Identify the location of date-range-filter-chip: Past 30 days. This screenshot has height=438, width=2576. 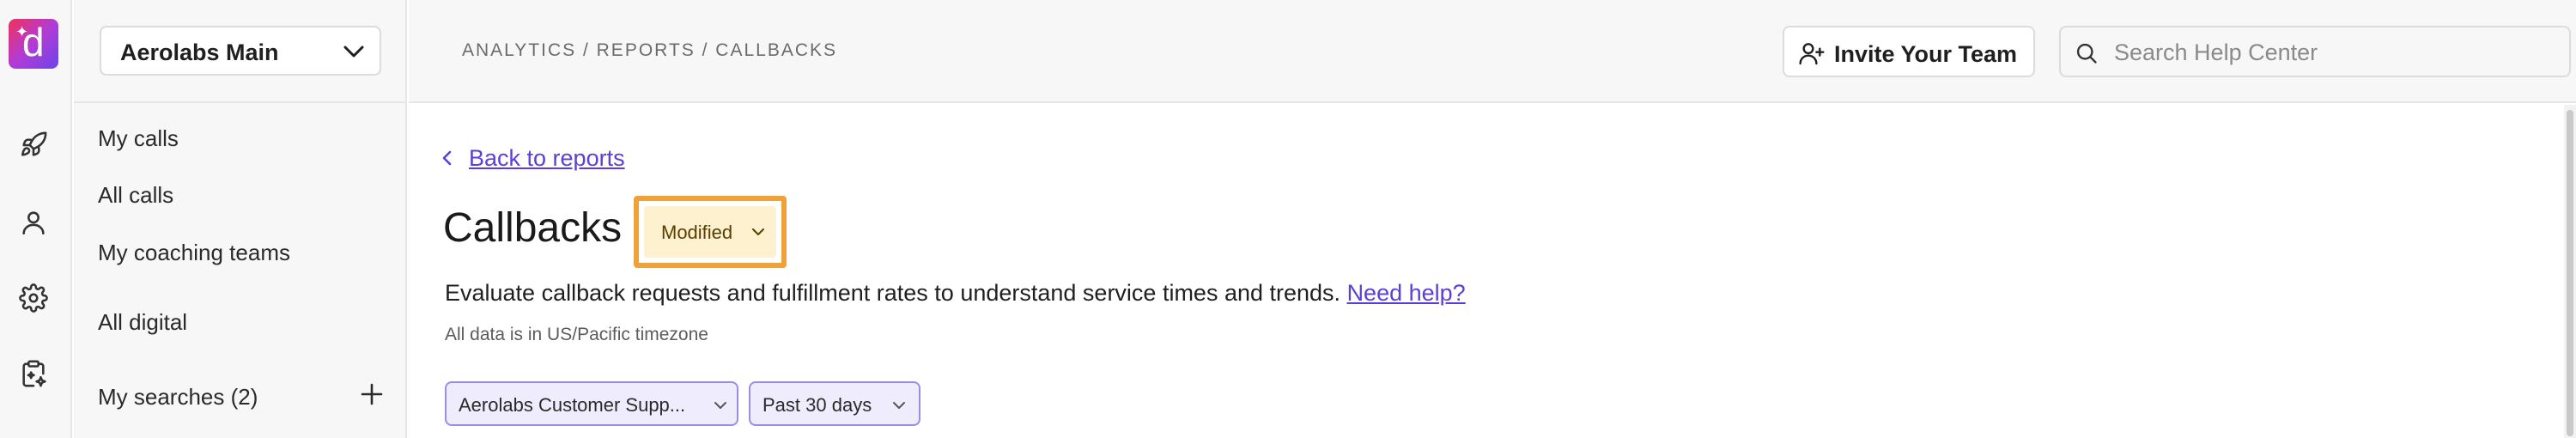
(834, 403).